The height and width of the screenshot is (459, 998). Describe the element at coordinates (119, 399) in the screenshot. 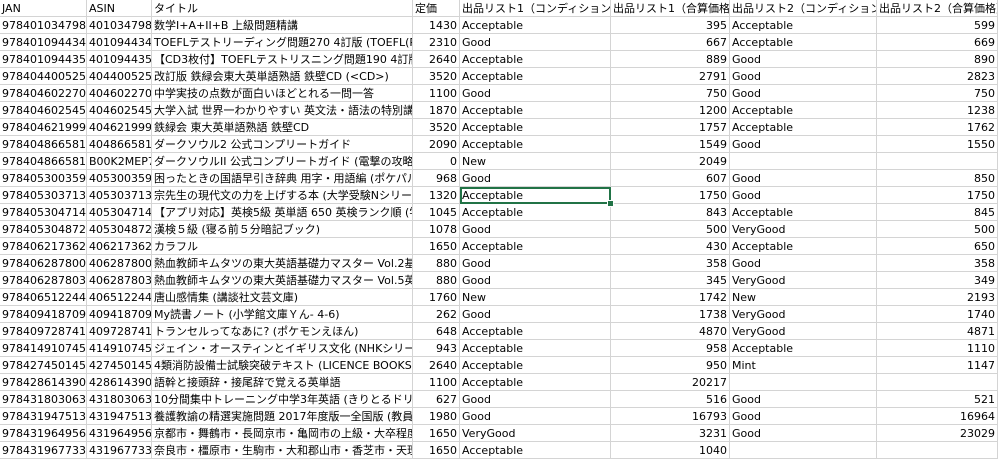

I see `cell-asin: 4318030636` at that location.